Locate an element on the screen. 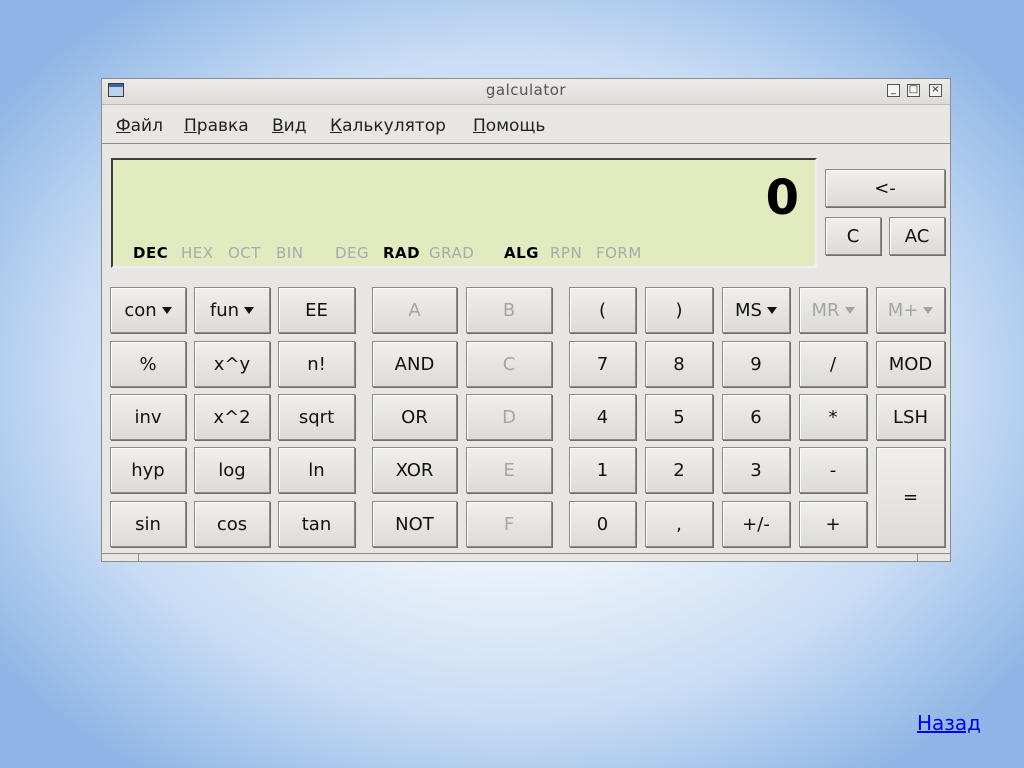  menu-item-file: Файл is located at coordinates (139, 126).